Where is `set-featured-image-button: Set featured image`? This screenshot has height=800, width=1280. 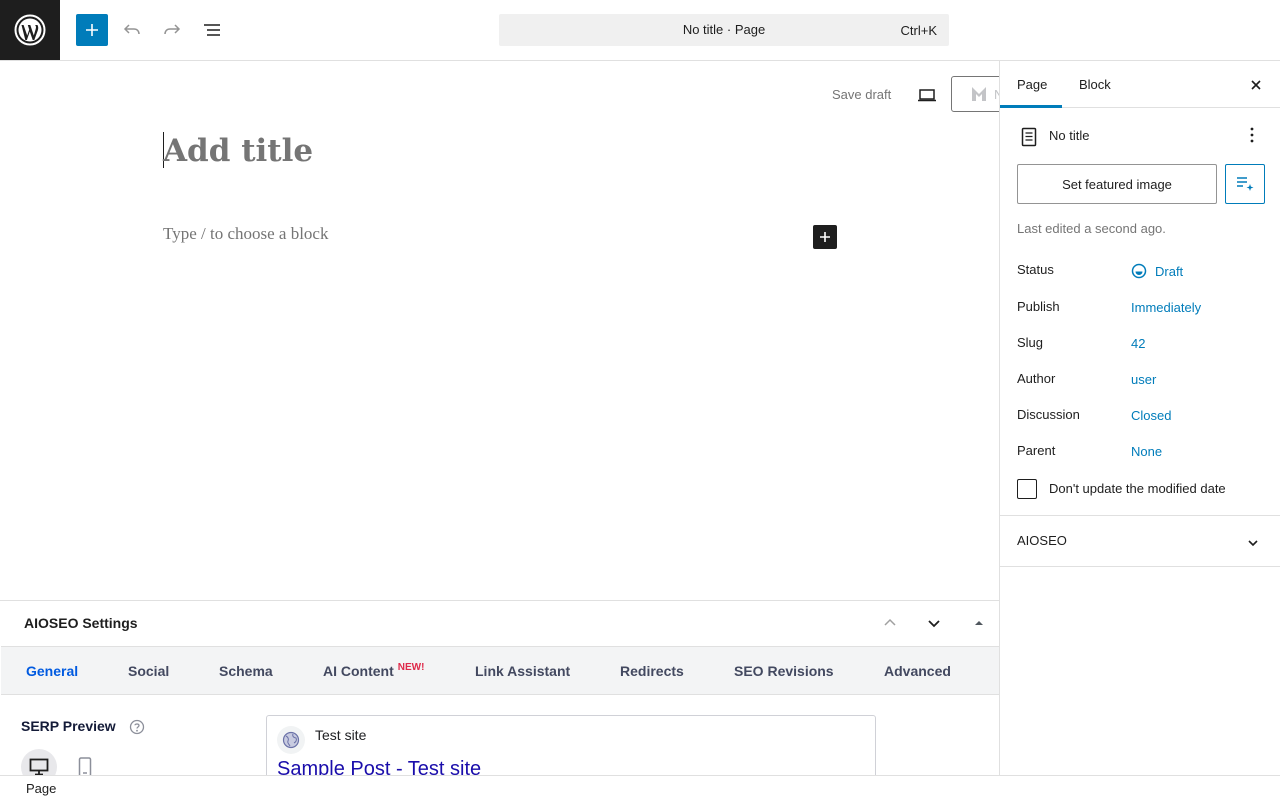 set-featured-image-button: Set featured image is located at coordinates (1117, 184).